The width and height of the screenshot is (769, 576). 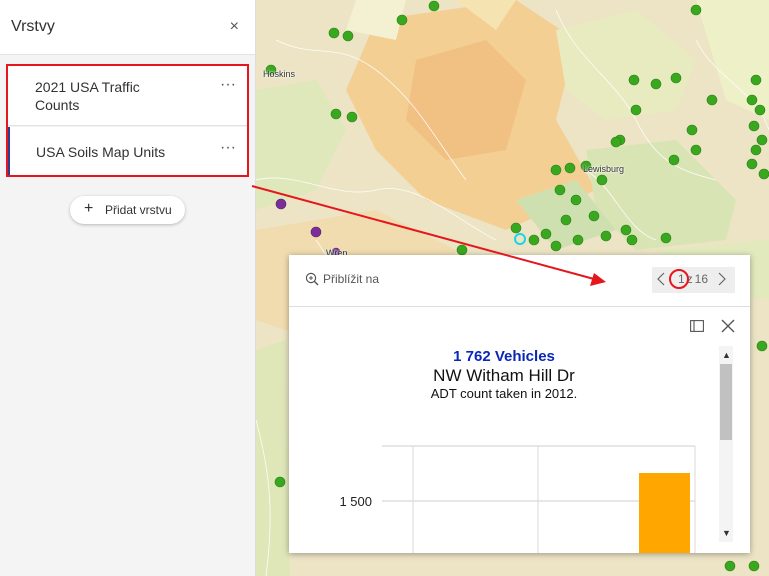 I want to click on chevron-right-icon, so click(x=722, y=279).